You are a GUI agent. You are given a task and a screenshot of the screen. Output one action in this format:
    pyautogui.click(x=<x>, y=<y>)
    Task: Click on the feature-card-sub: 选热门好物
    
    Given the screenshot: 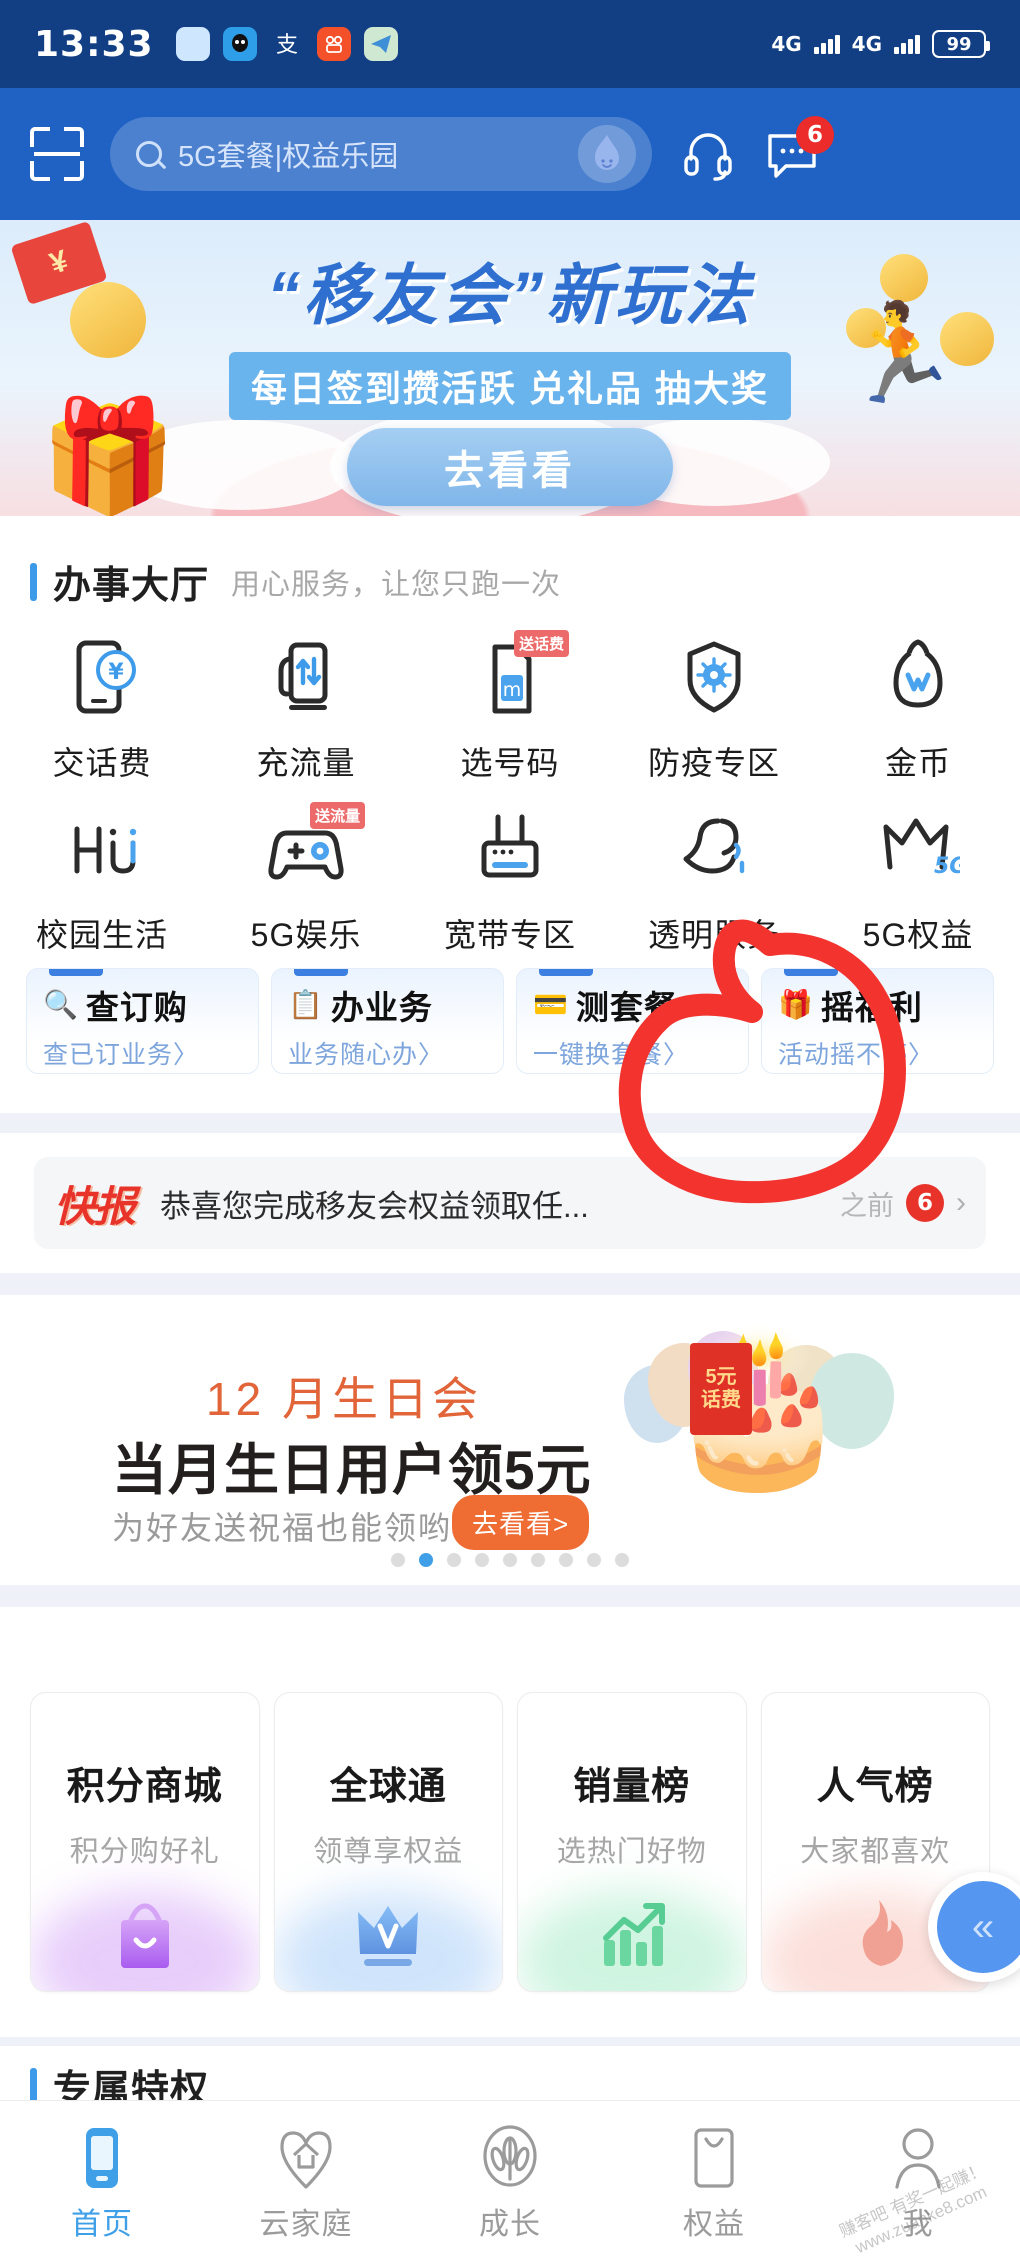 What is the action you would take?
    pyautogui.click(x=631, y=1852)
    